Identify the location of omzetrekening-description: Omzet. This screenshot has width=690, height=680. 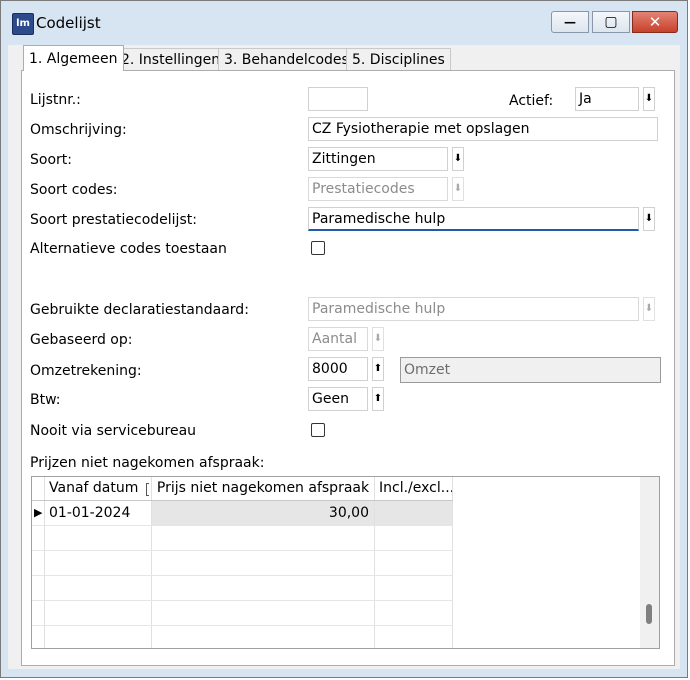
(530, 370).